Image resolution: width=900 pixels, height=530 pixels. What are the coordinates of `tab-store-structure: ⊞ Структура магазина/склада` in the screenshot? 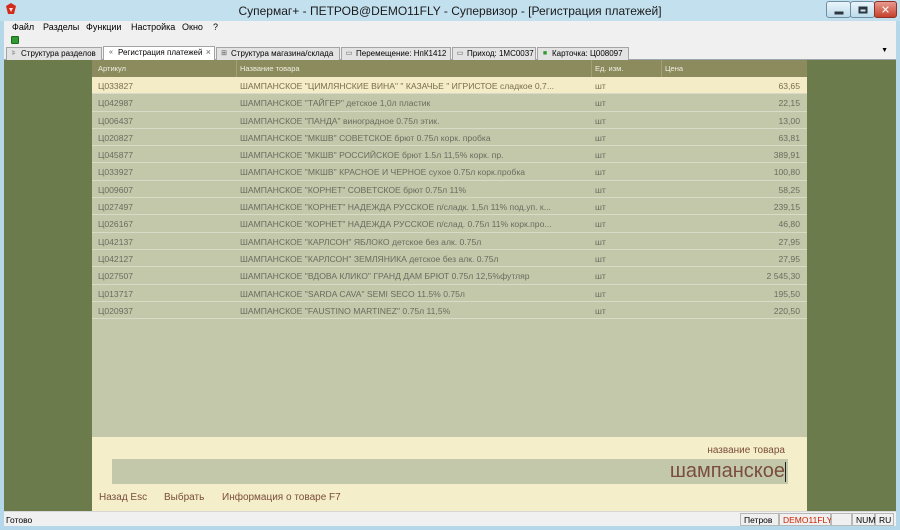 It's located at (278, 53).